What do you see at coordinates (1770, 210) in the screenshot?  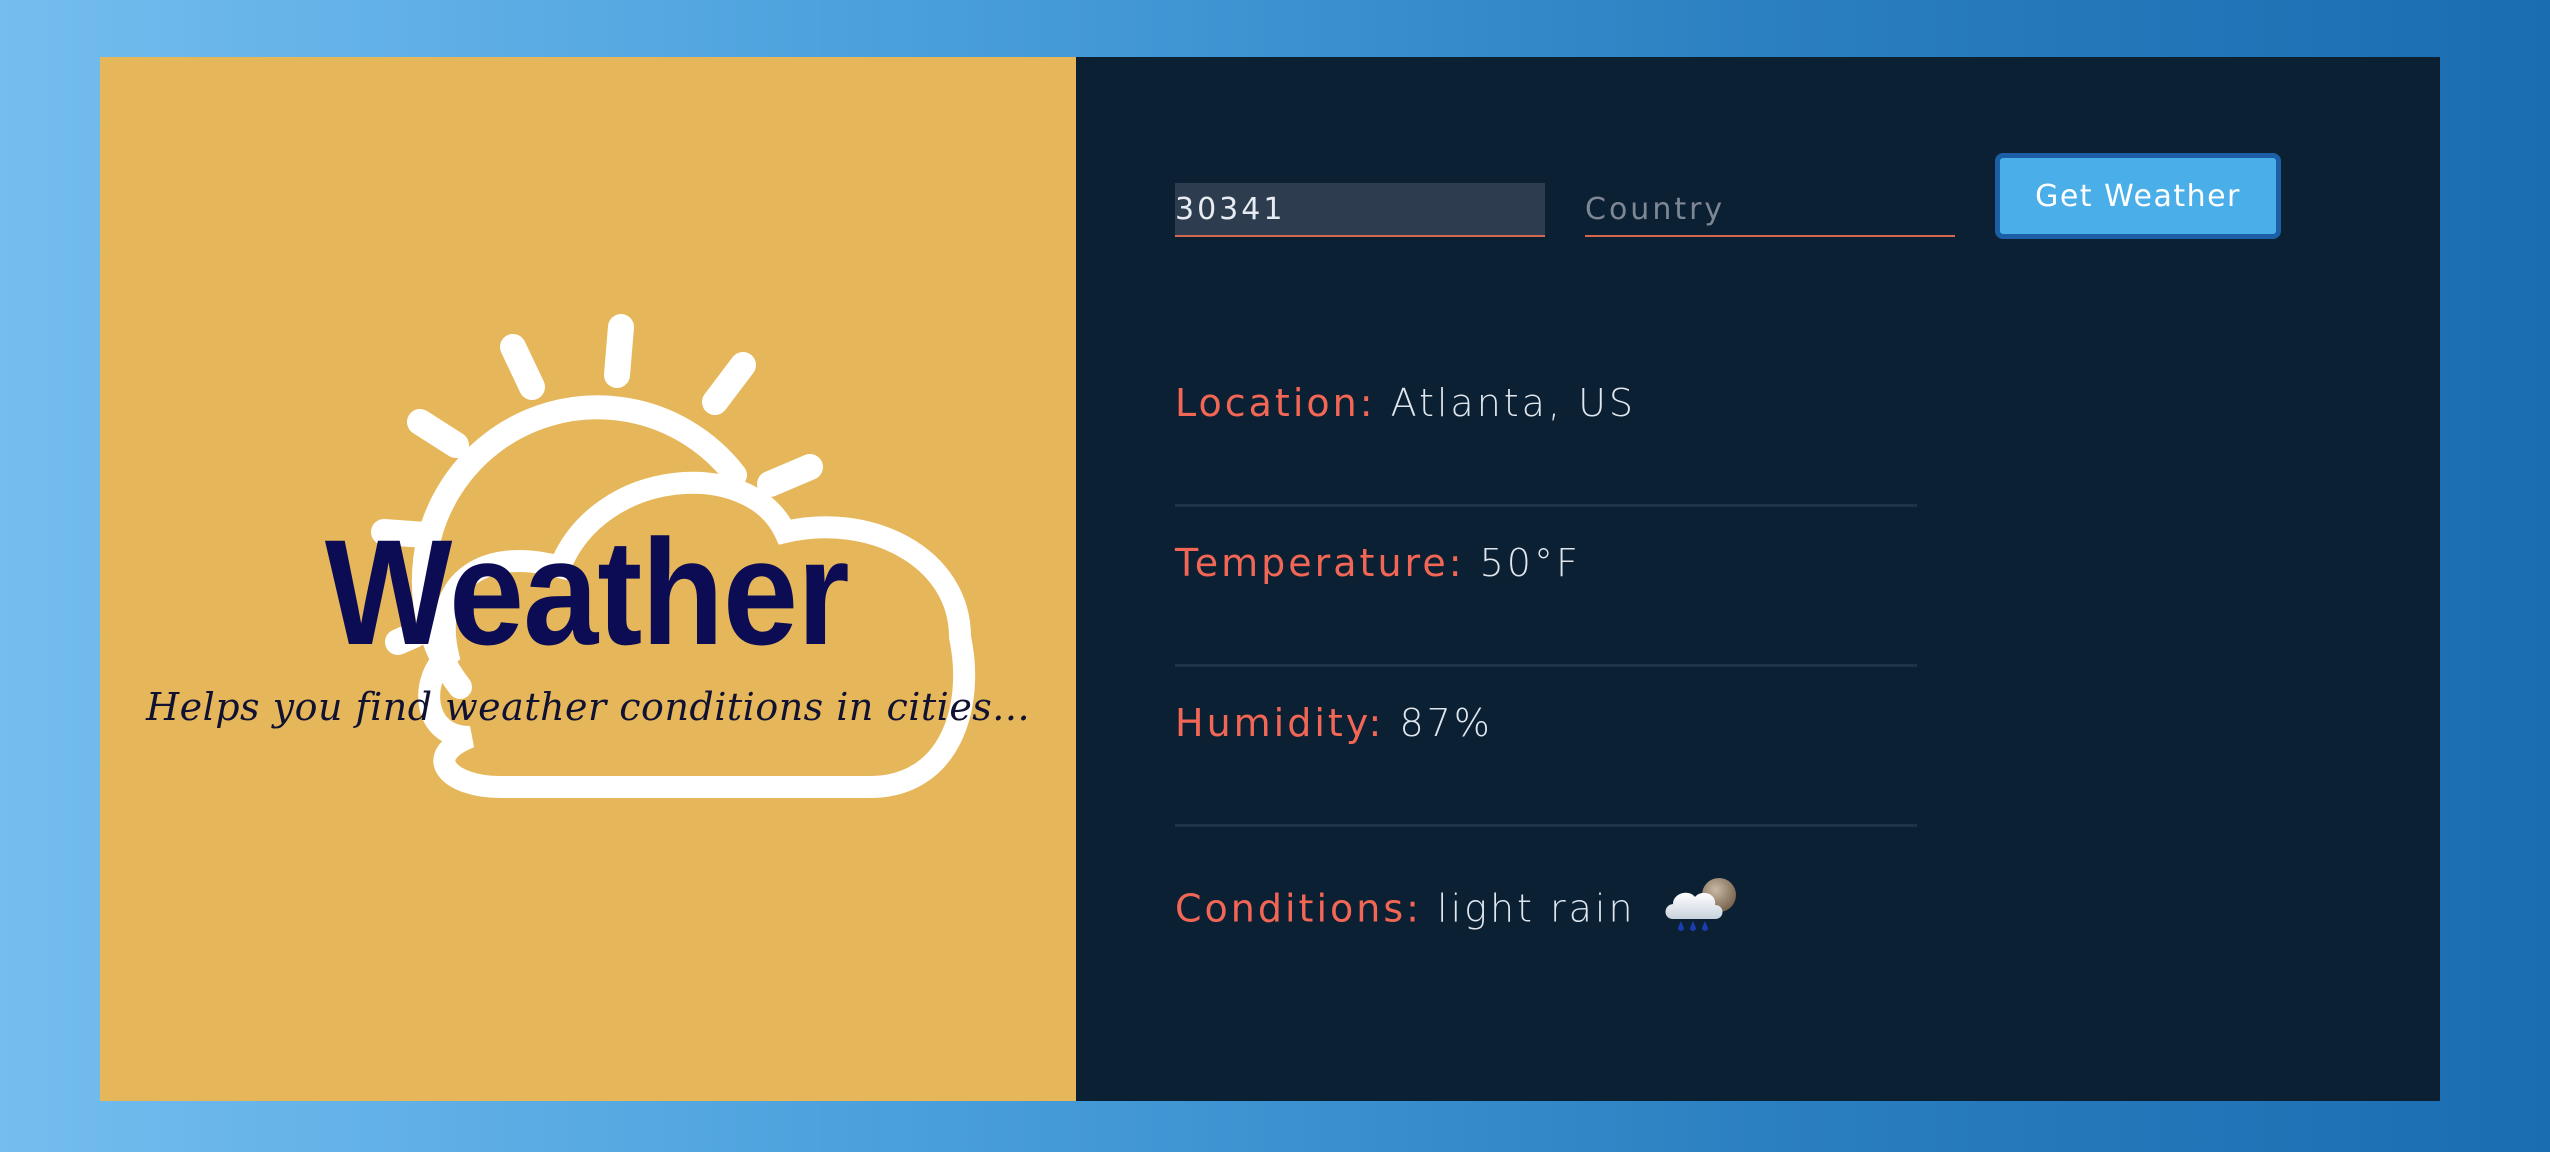 I see `country-input` at bounding box center [1770, 210].